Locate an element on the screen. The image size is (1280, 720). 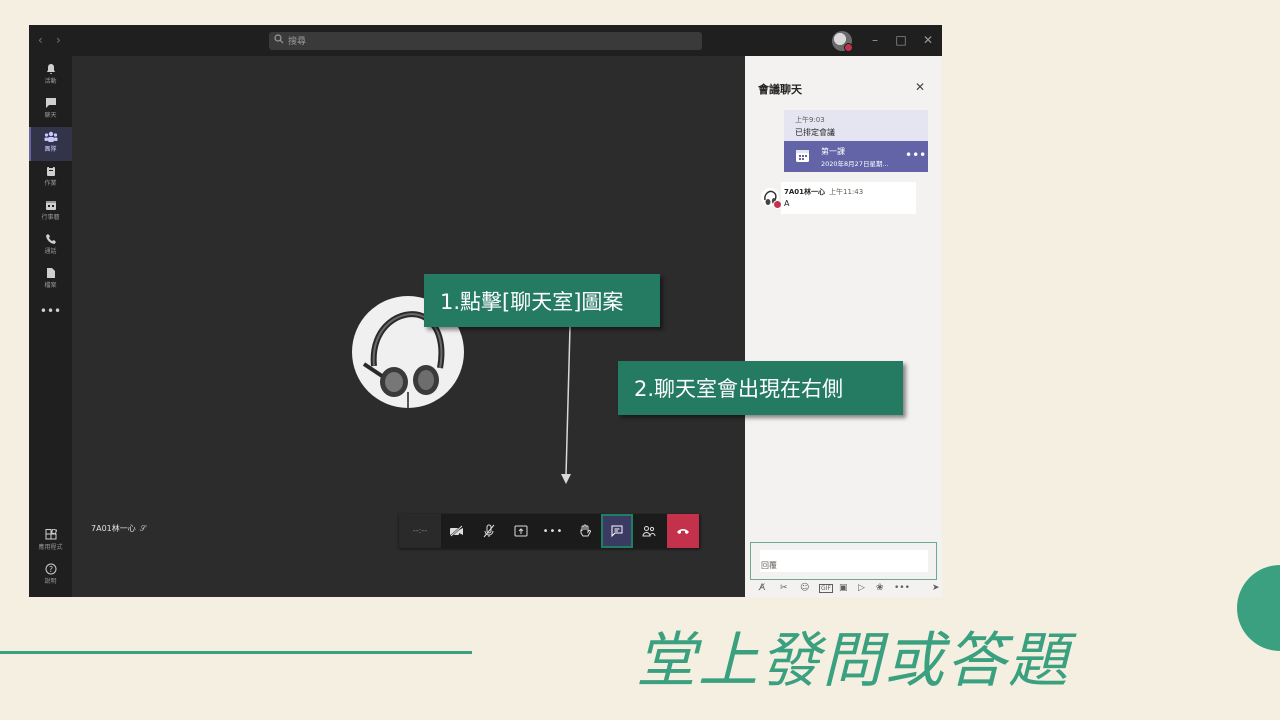
attach-icon: ✂ is located at coordinates (784, 588).